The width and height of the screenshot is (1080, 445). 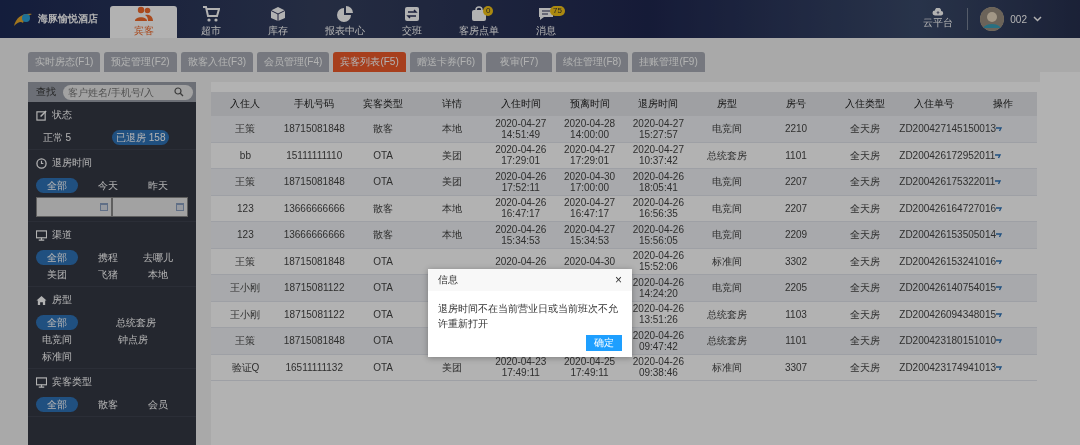 What do you see at coordinates (478, 14) in the screenshot?
I see `bag-icon` at bounding box center [478, 14].